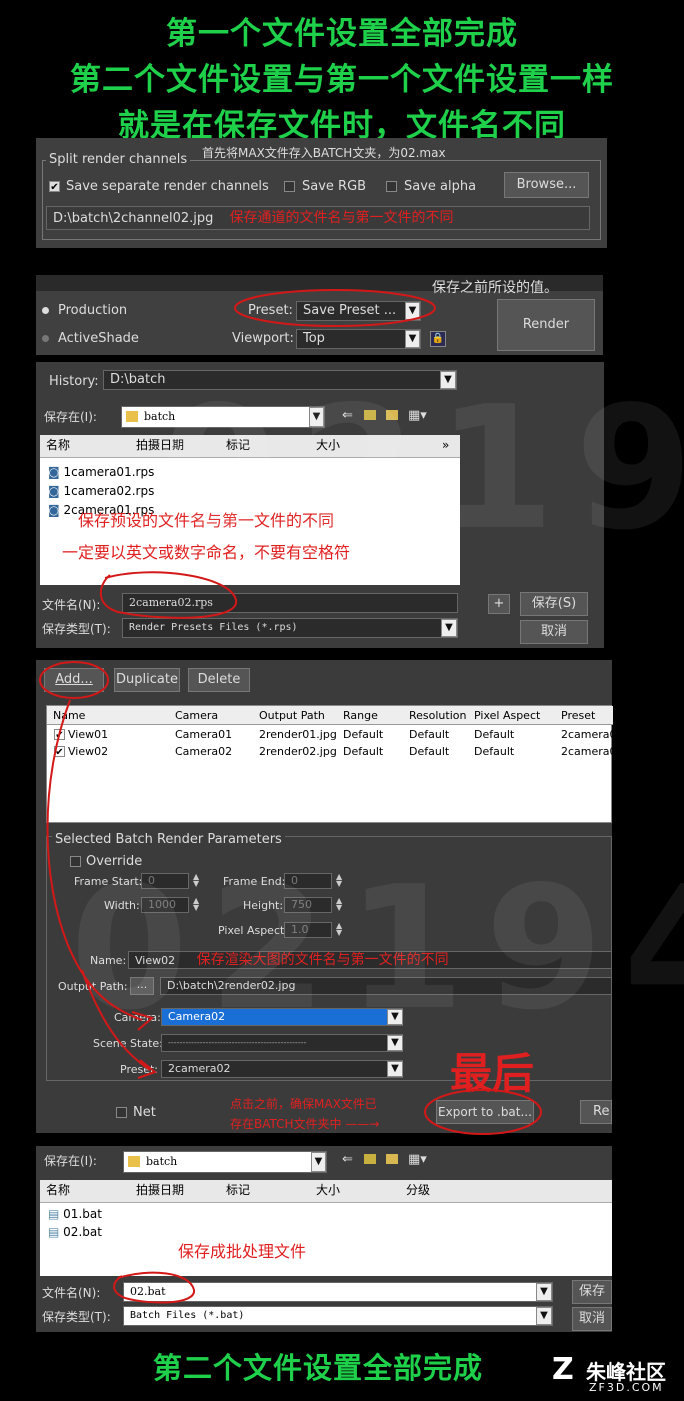 Image resolution: width=684 pixels, height=1401 pixels. I want to click on net-label: Net, so click(144, 1112).